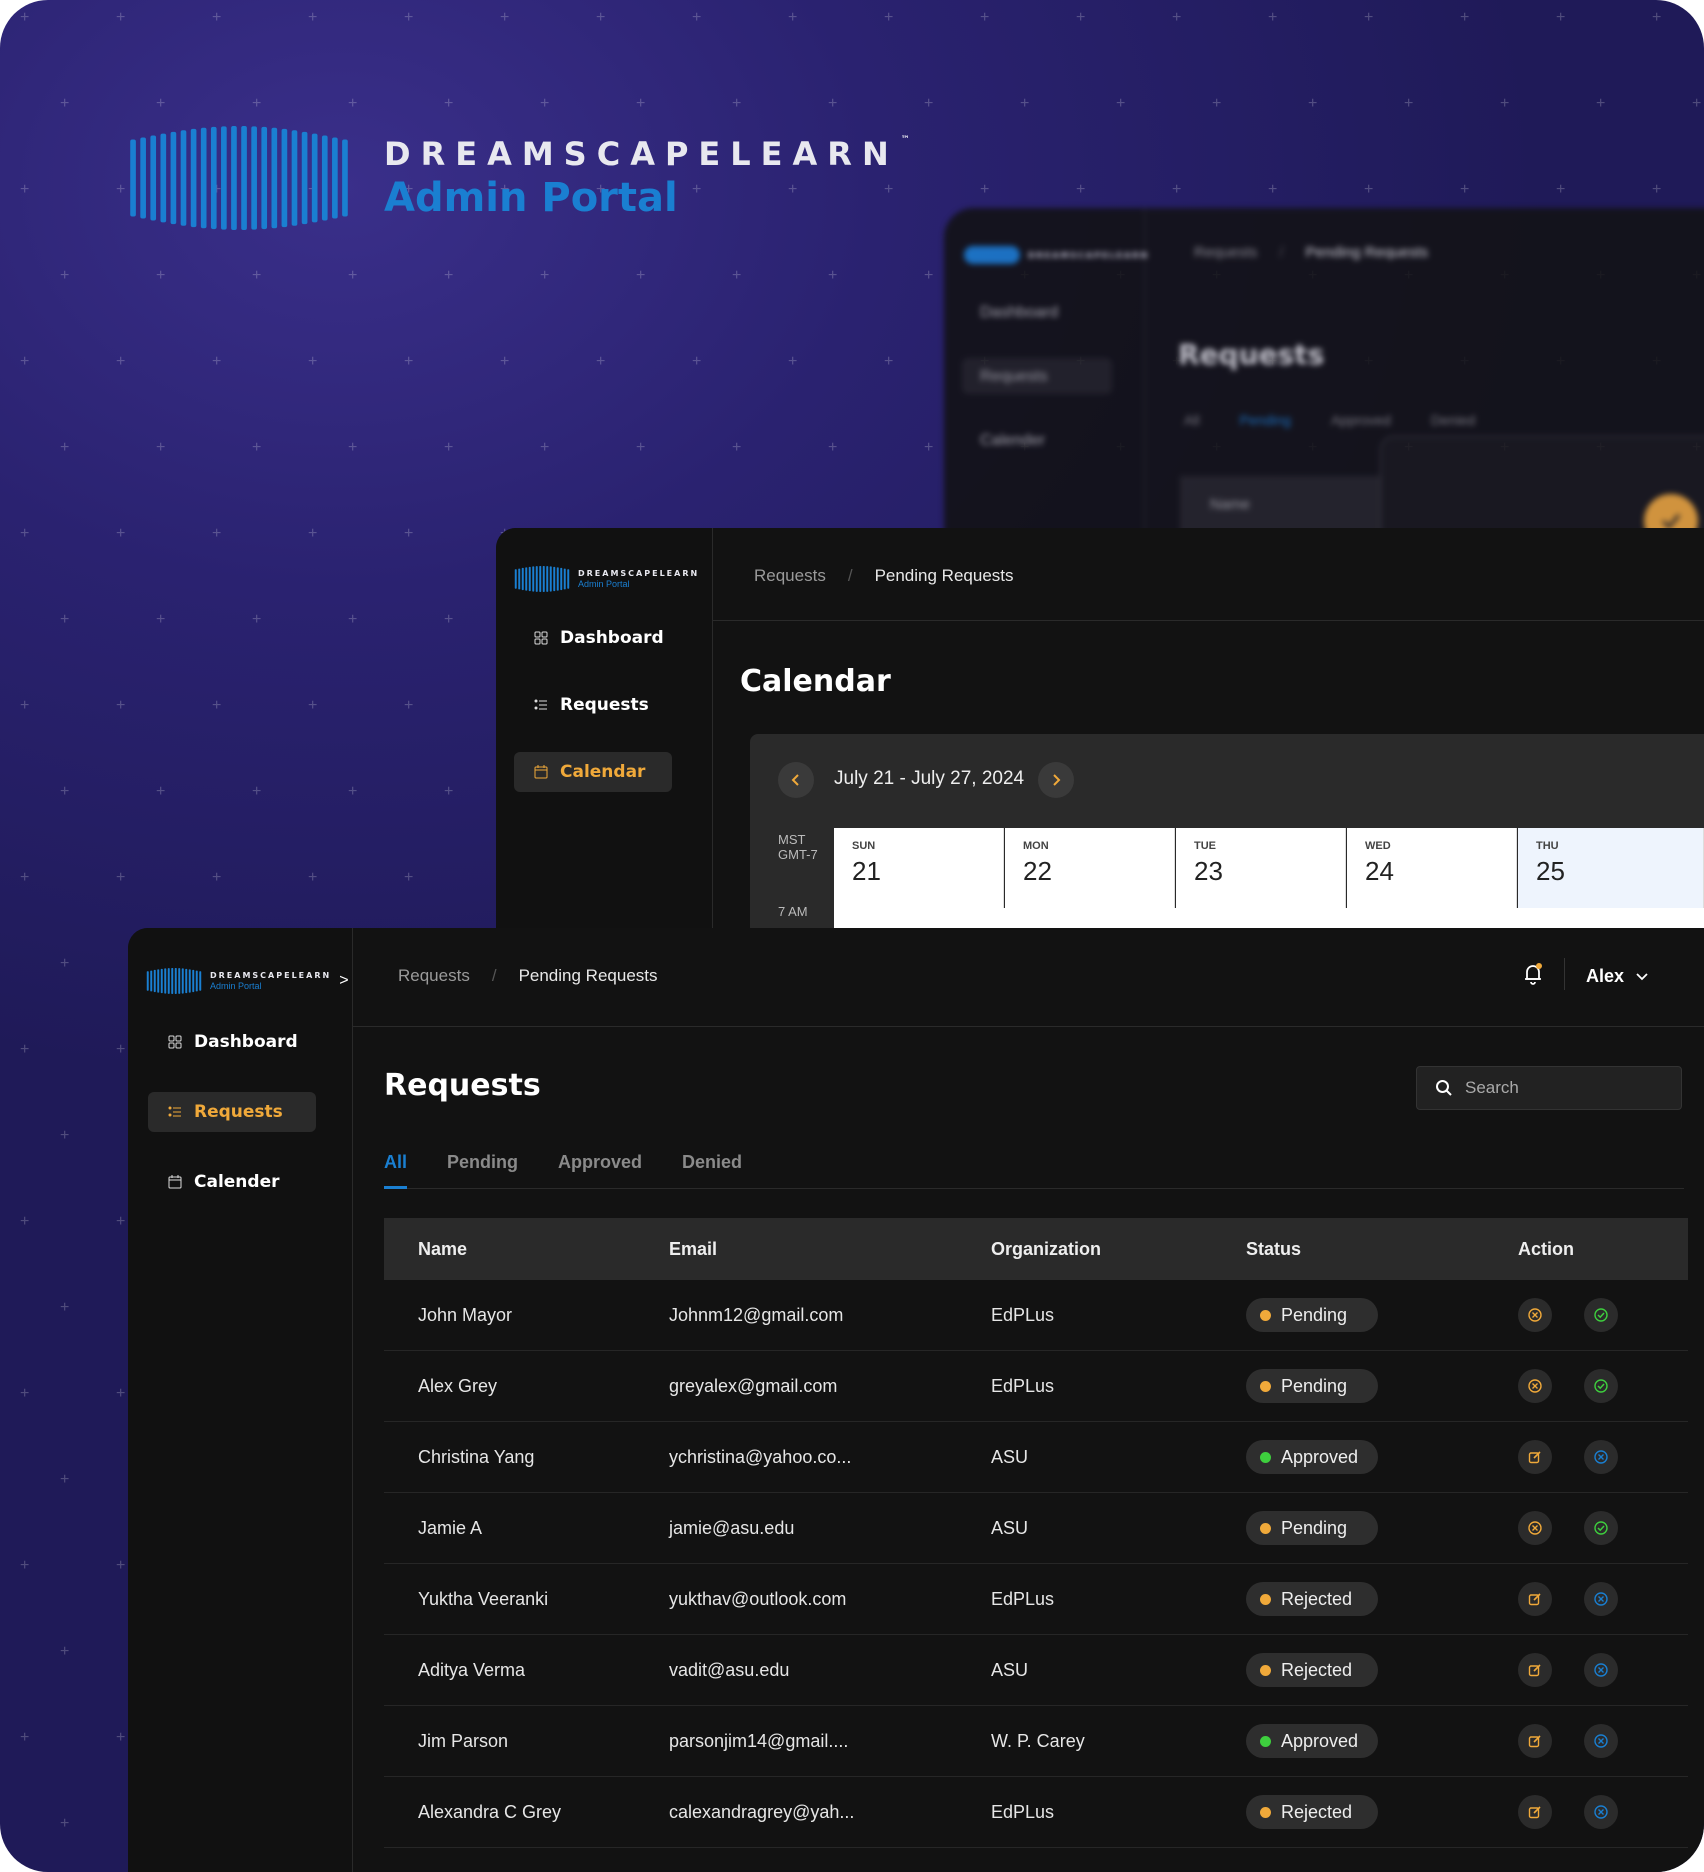 The width and height of the screenshot is (1704, 1872). What do you see at coordinates (458, 1385) in the screenshot?
I see `cell-name: Alex Grey` at bounding box center [458, 1385].